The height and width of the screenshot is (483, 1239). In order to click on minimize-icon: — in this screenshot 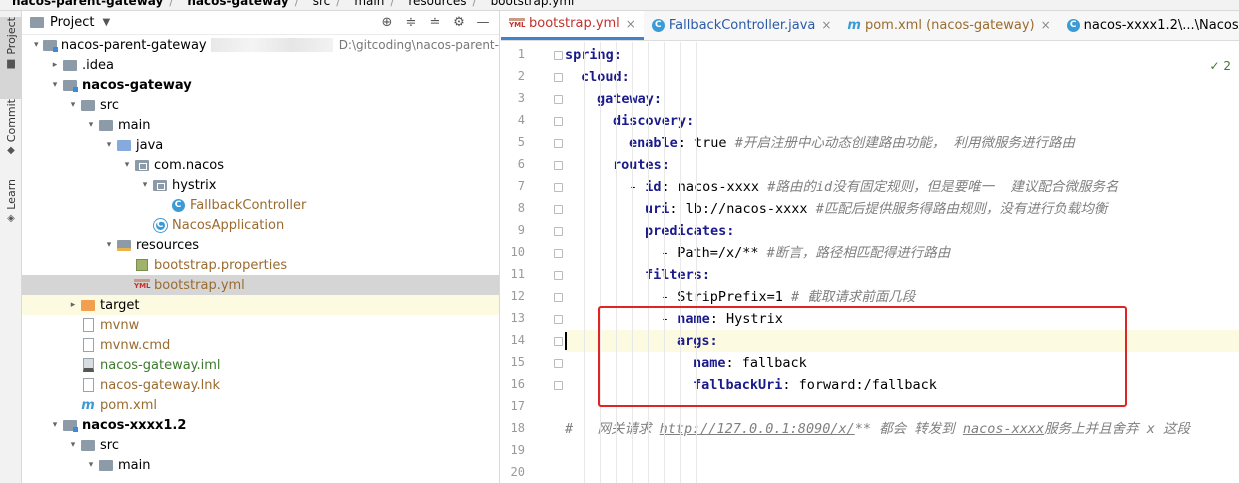, I will do `click(483, 23)`.